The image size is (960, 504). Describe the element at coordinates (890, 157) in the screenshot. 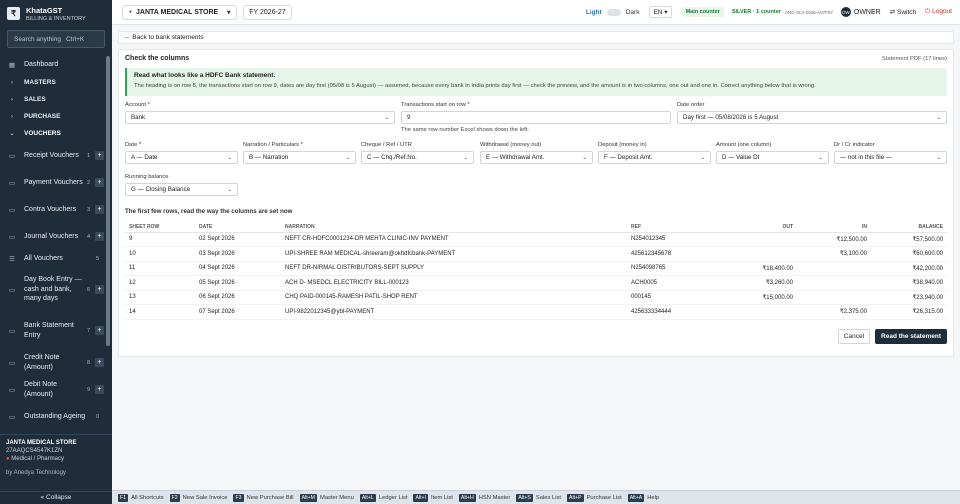

I see `drcr-column-select: — not in this file — ⌄` at that location.